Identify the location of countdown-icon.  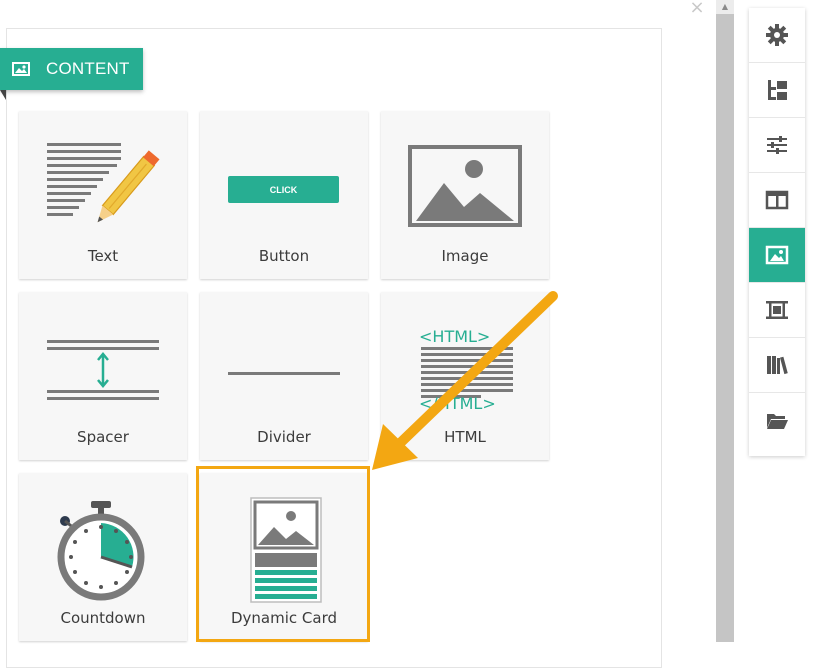
(101, 551).